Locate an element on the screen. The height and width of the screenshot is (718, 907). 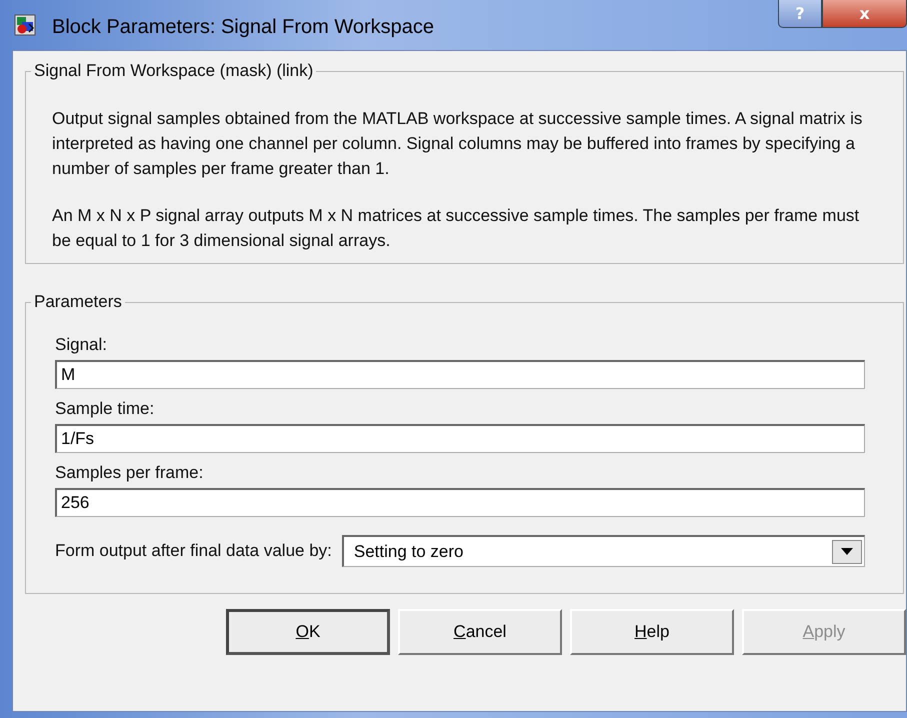
dropdown: Setting to zero is located at coordinates (603, 551).